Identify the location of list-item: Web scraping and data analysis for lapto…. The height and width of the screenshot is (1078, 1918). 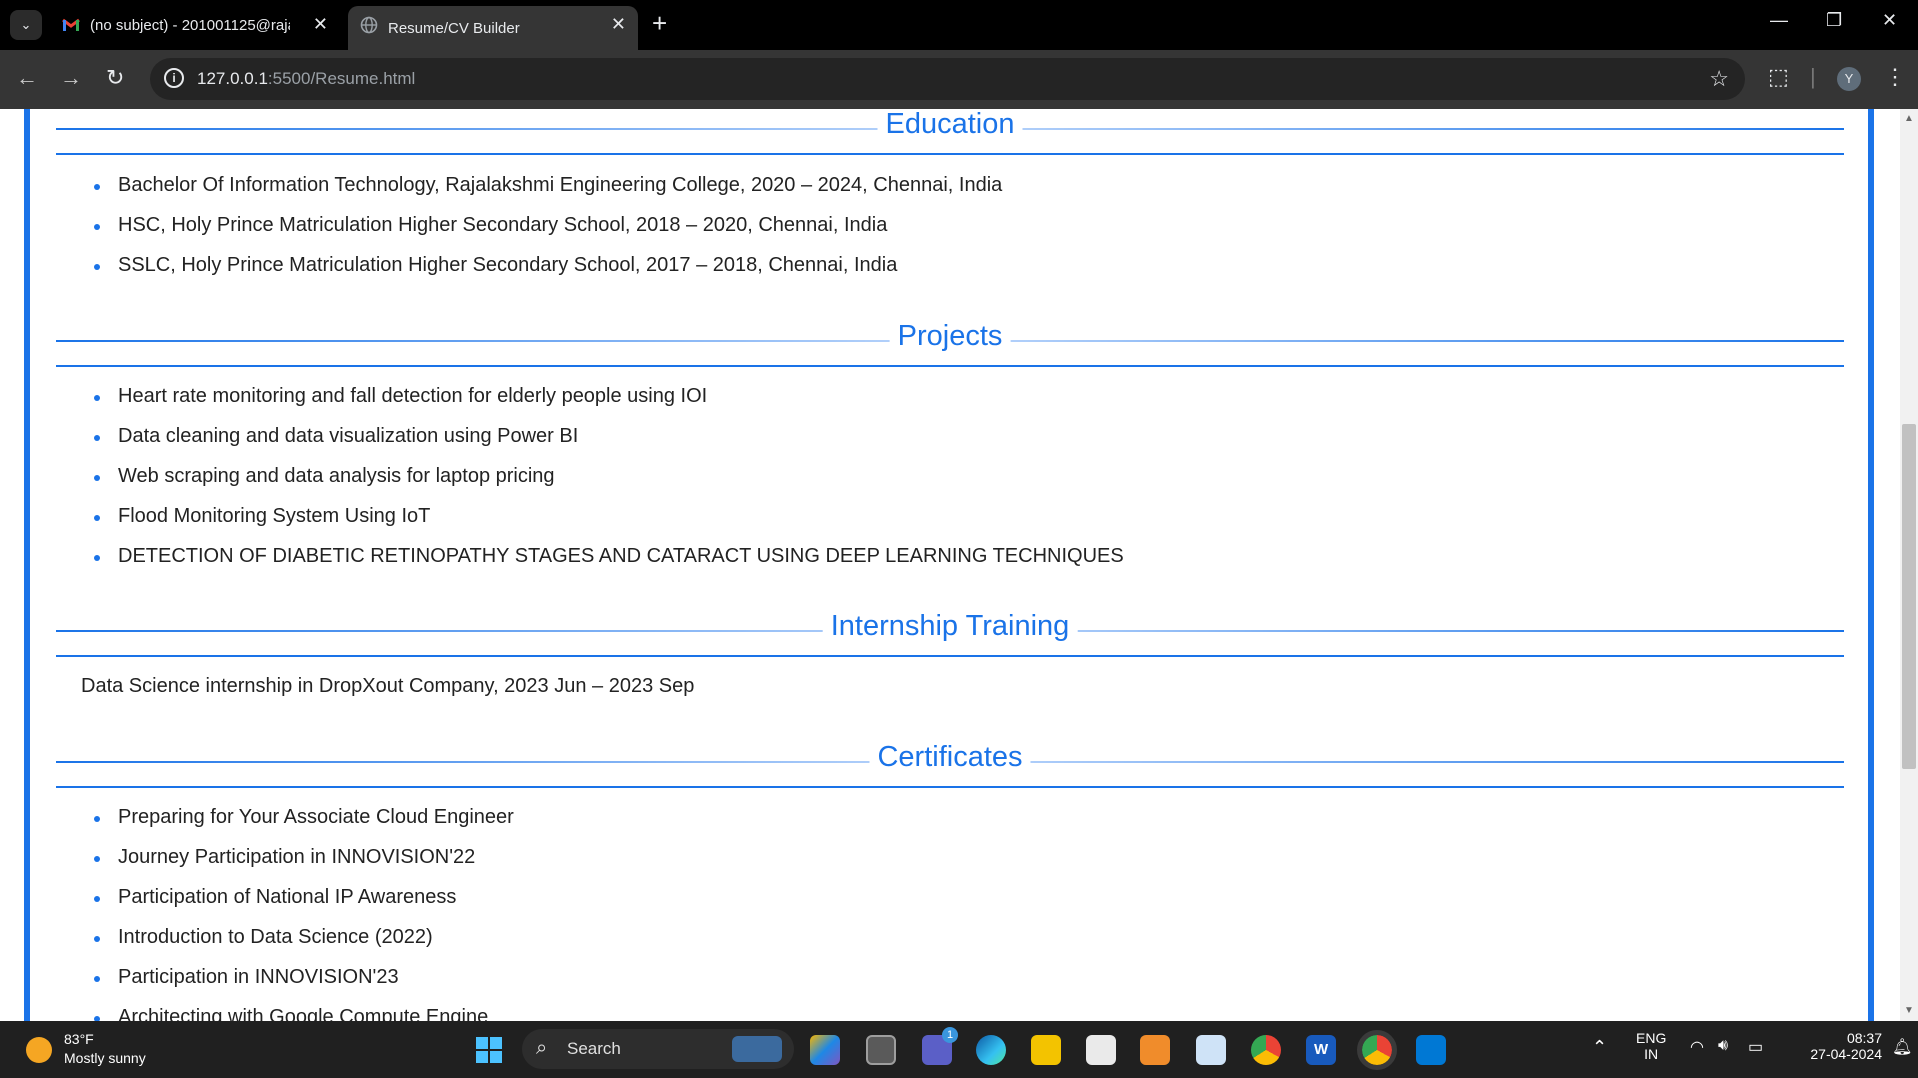
(950, 476).